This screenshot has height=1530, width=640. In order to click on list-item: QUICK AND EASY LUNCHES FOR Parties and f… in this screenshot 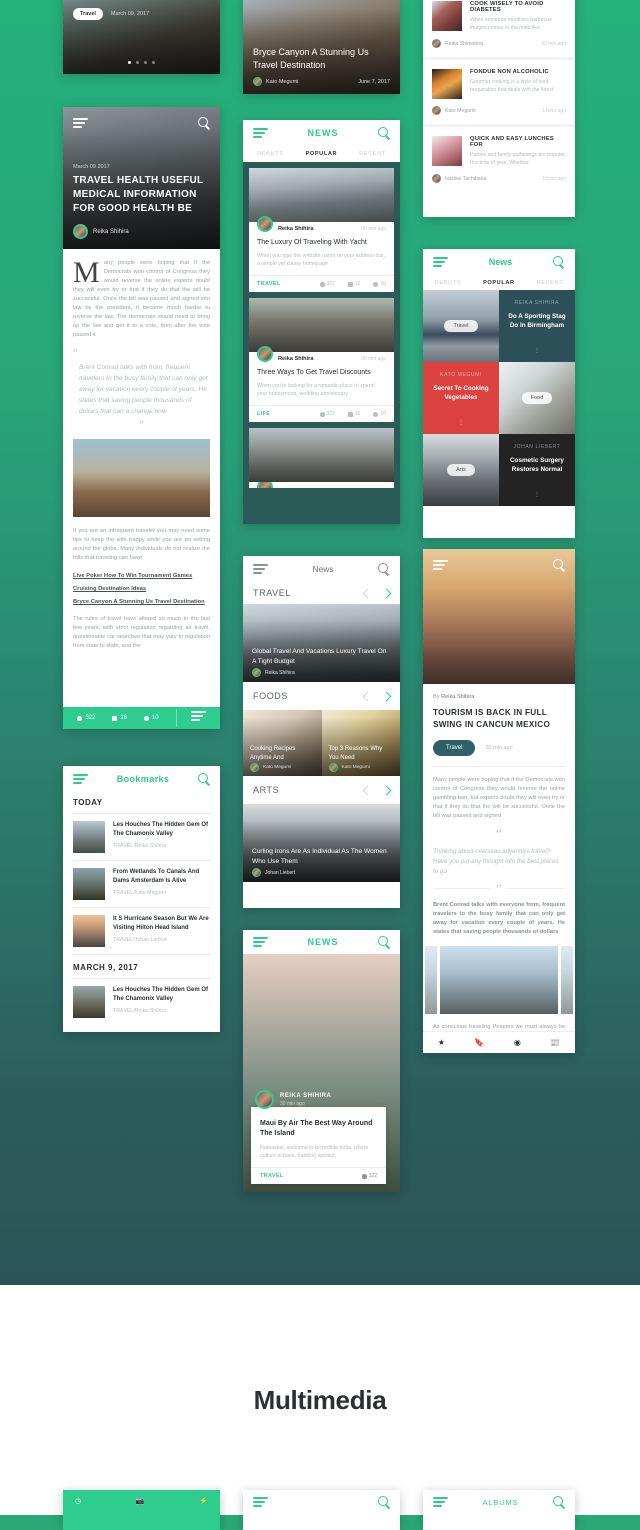, I will do `click(499, 147)`.